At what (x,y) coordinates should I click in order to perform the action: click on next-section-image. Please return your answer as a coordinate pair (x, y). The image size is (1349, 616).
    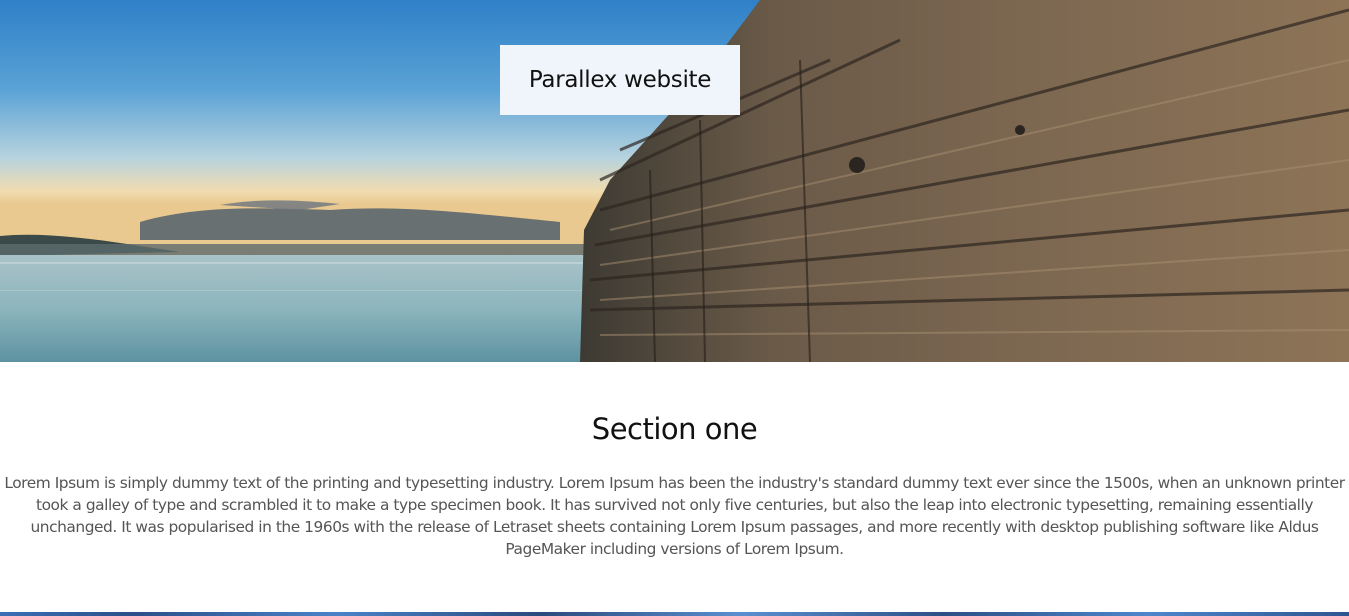
    Looking at the image, I should click on (674, 614).